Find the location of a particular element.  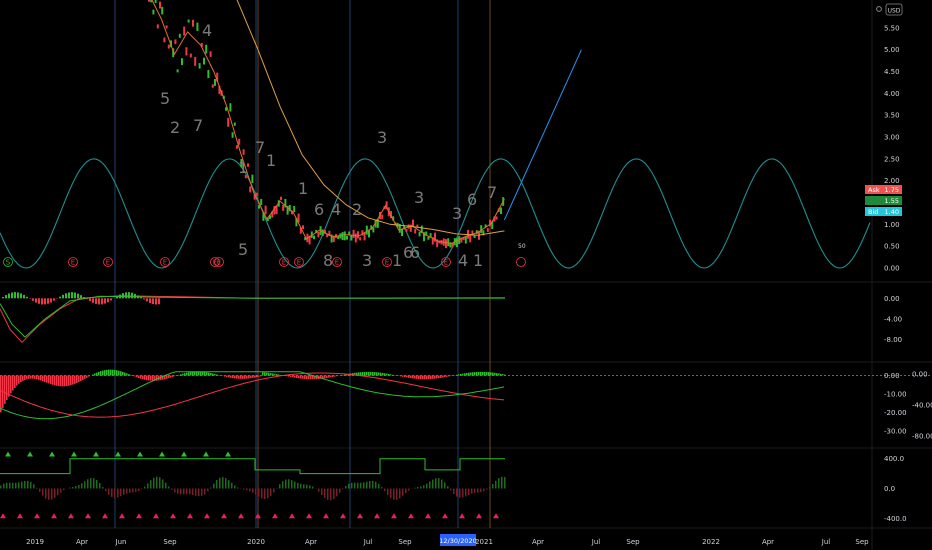

price-y-tick: 2.50 is located at coordinates (892, 159).